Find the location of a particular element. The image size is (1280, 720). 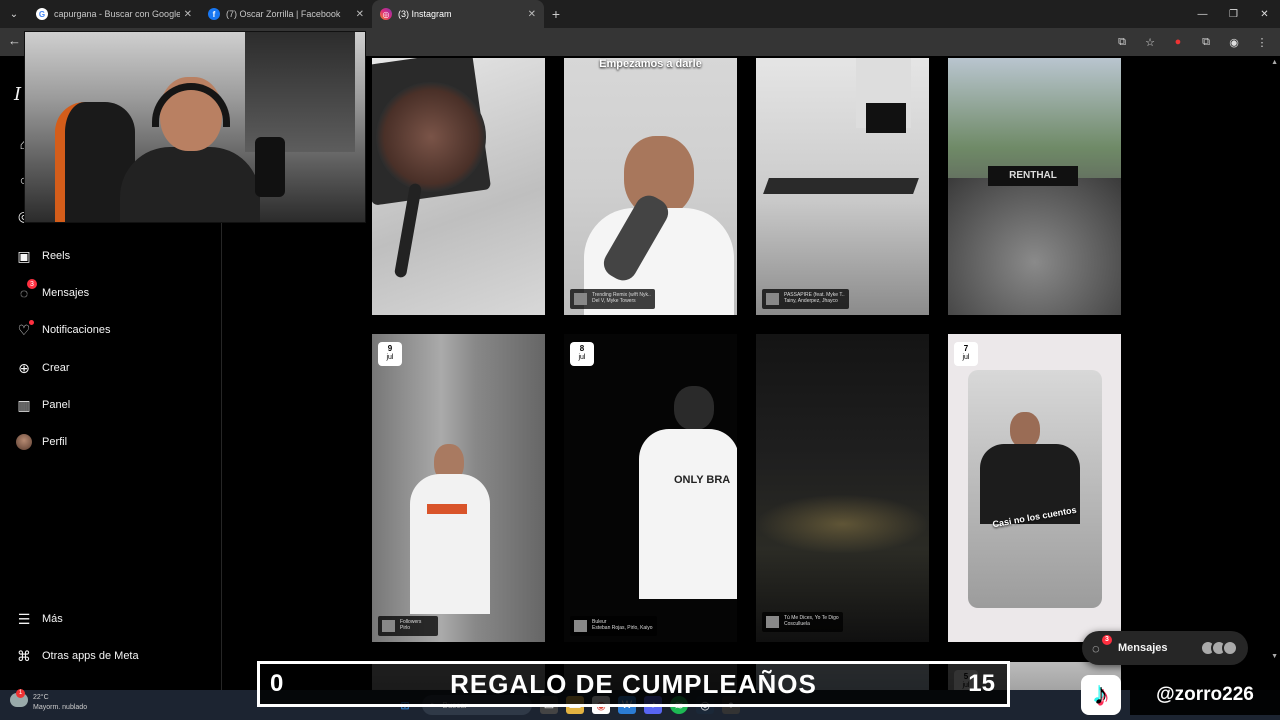

sidebar-item-mas: ☰ Más is located at coordinates (38, 619).